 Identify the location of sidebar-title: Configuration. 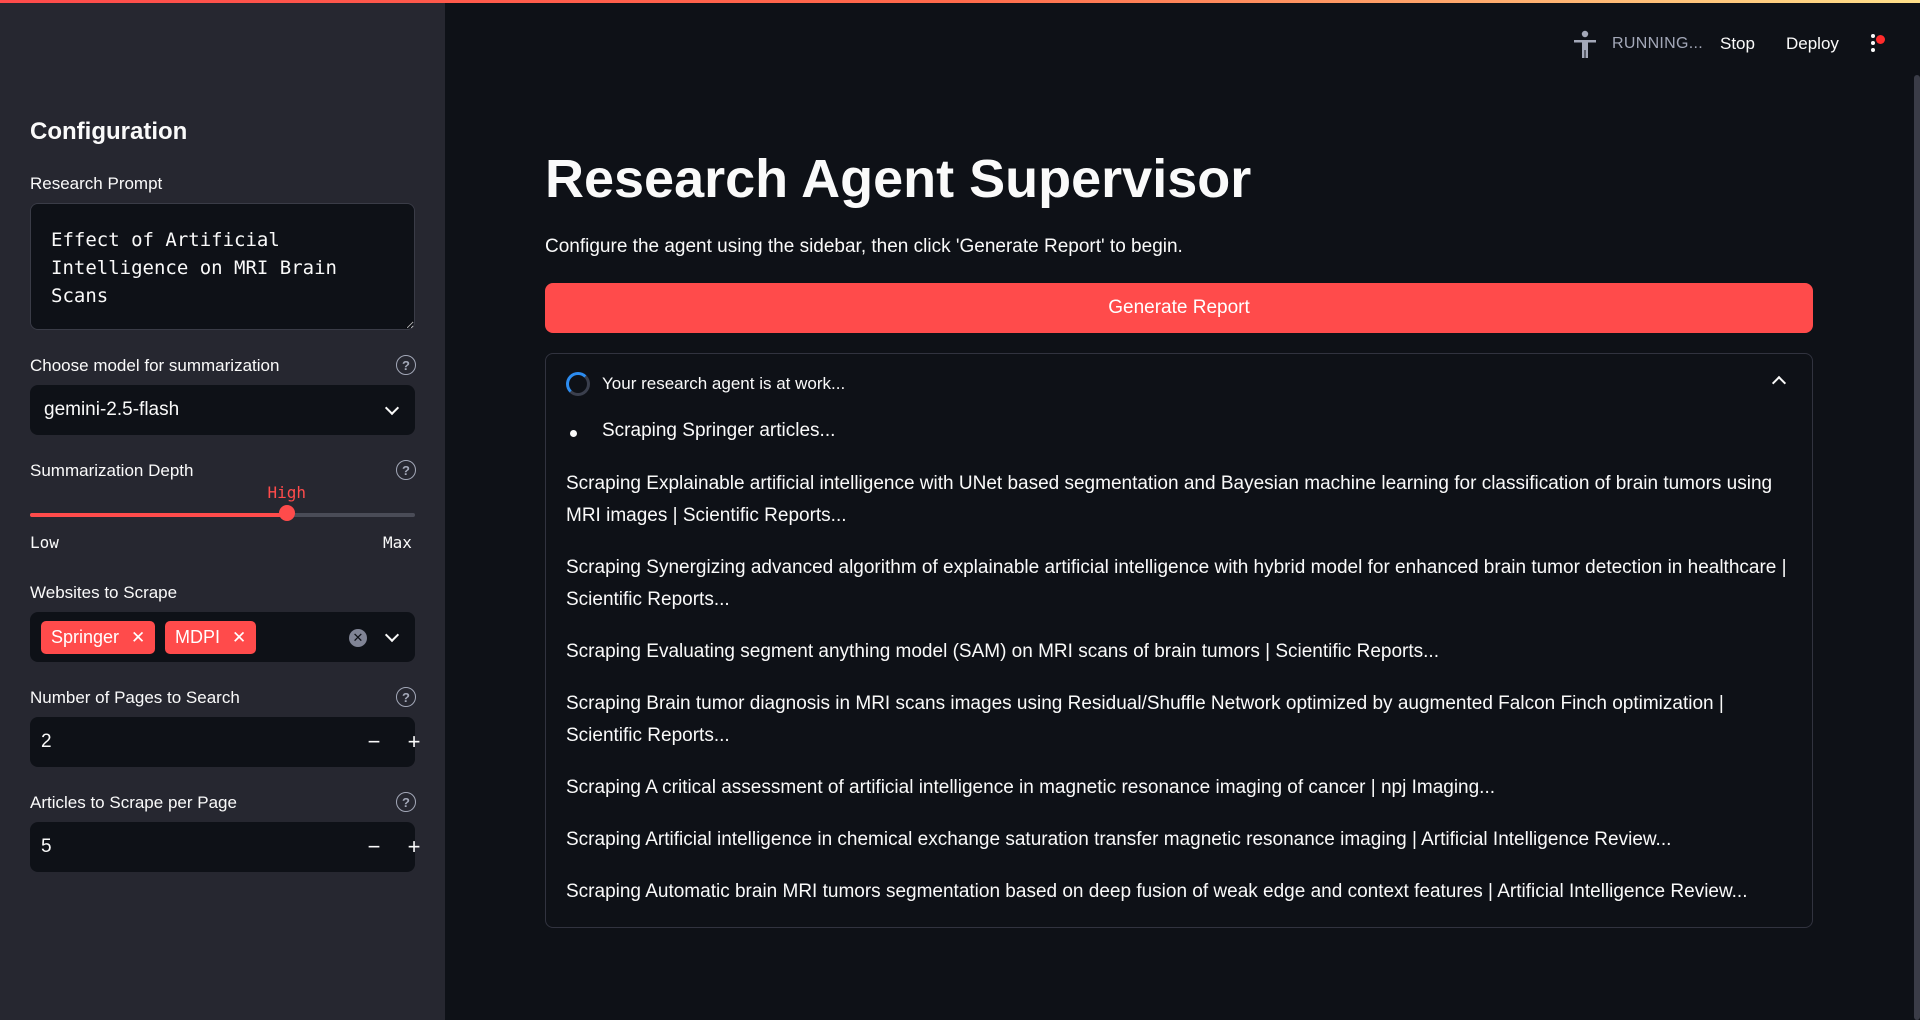
(109, 131).